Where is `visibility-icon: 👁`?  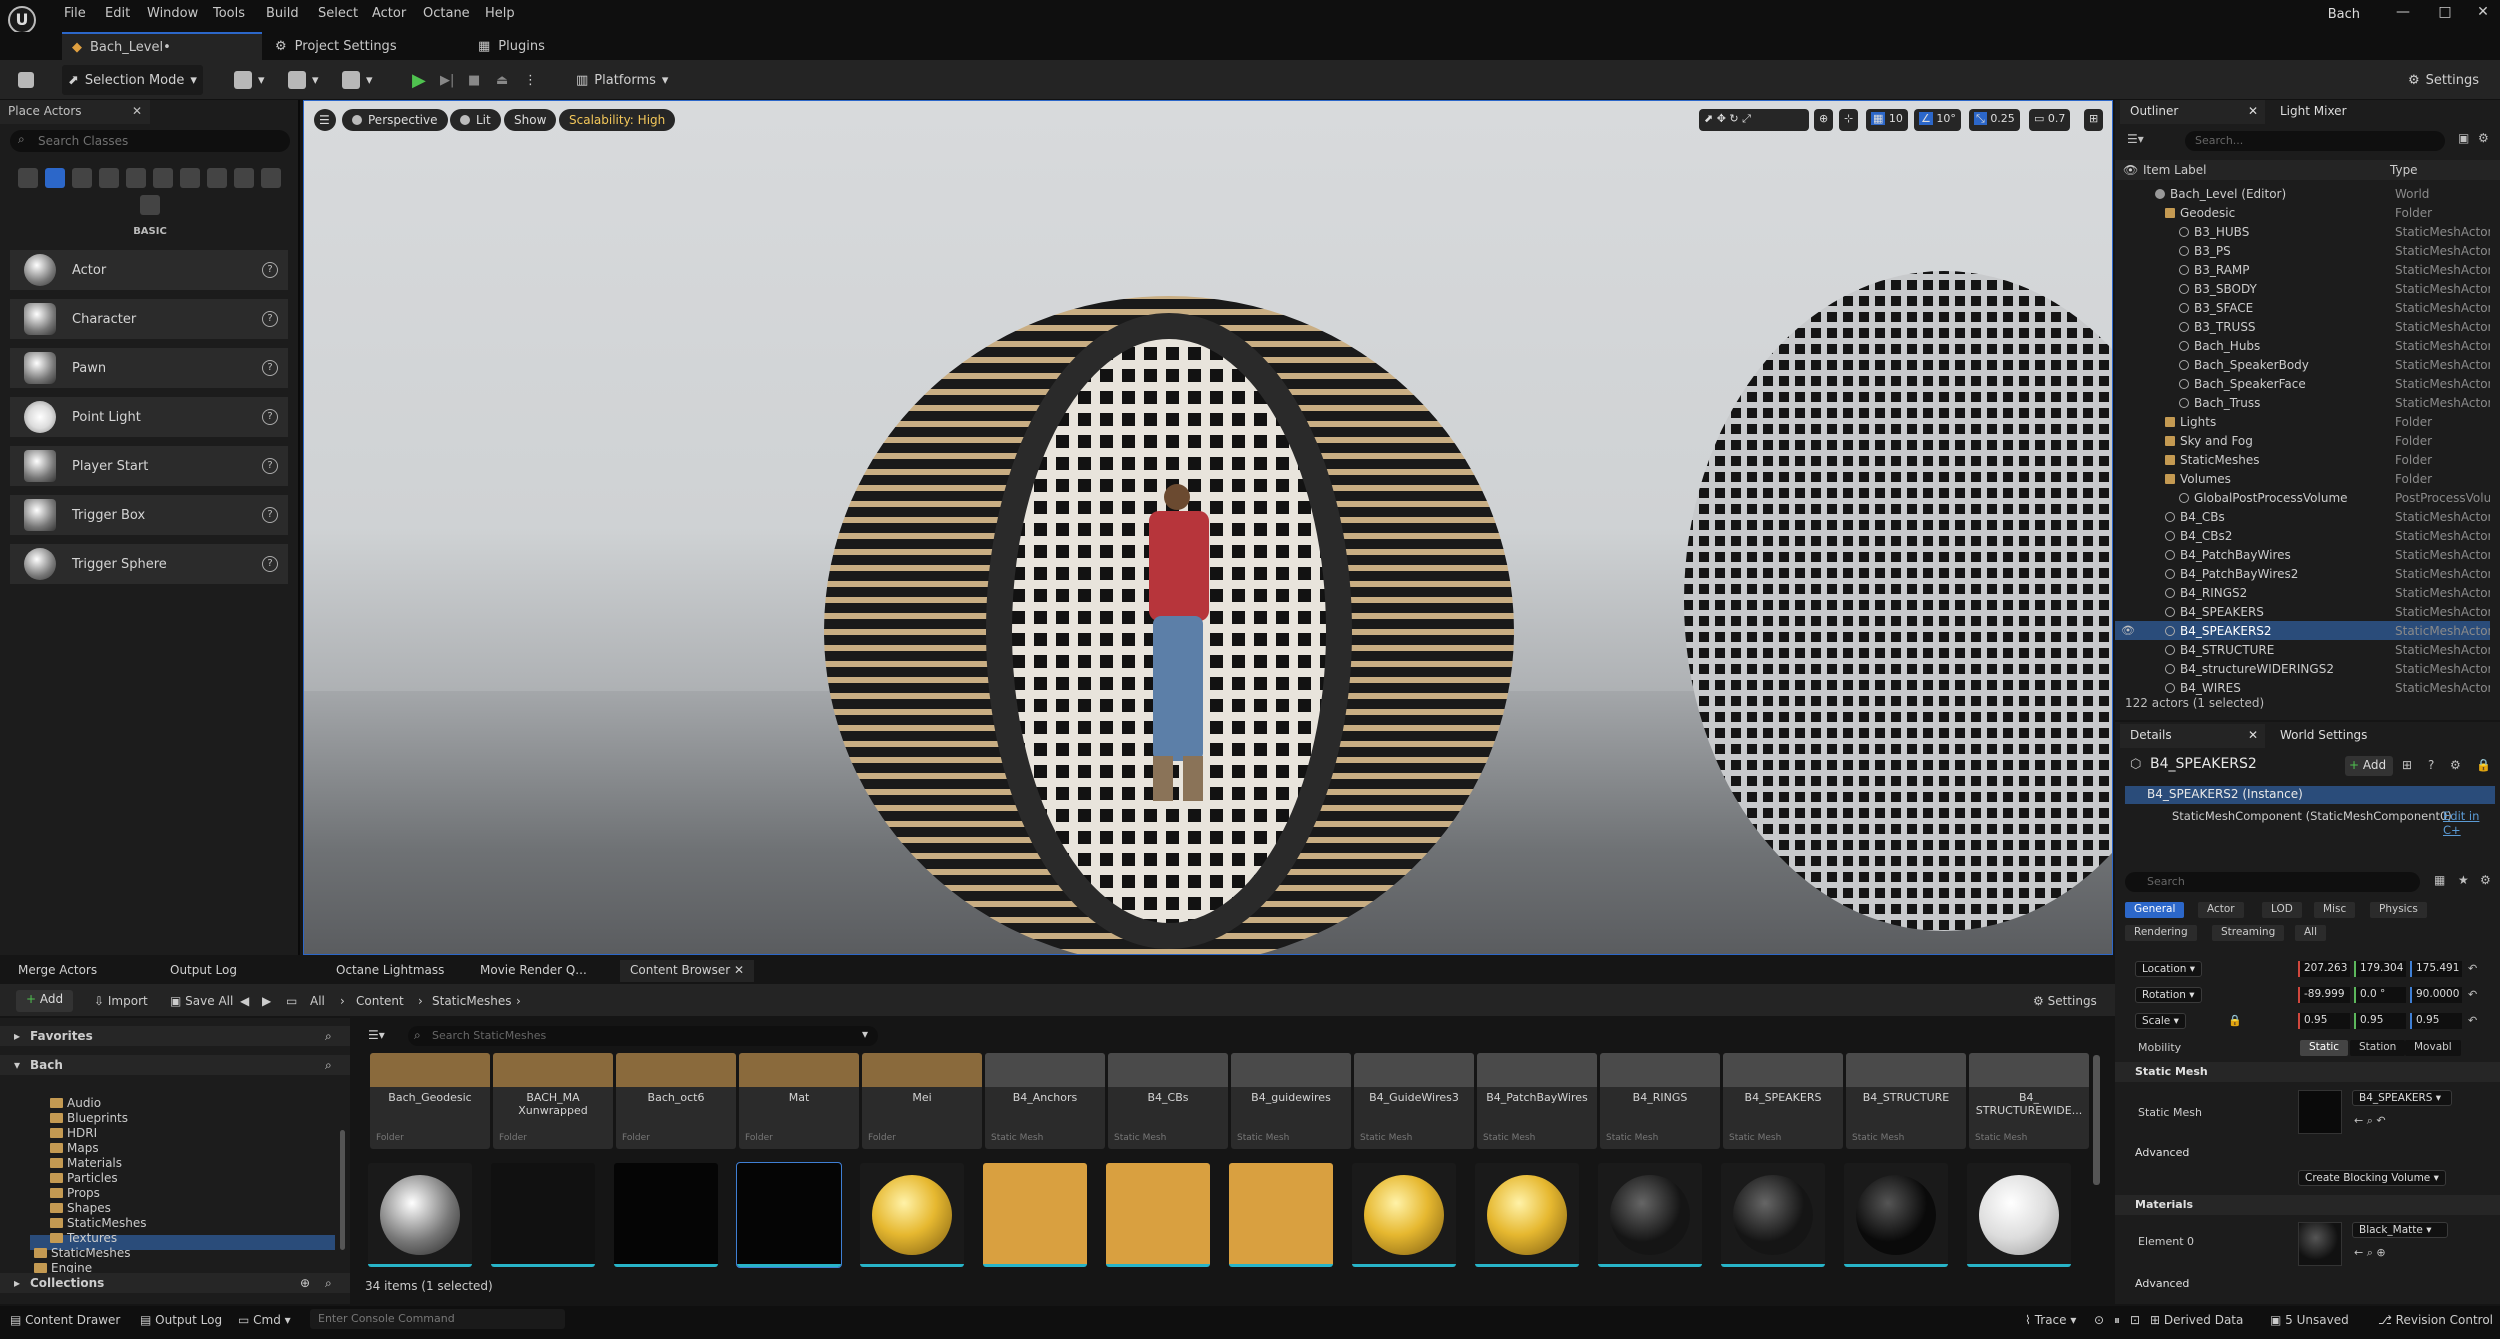
visibility-icon: 👁 is located at coordinates (2128, 630).